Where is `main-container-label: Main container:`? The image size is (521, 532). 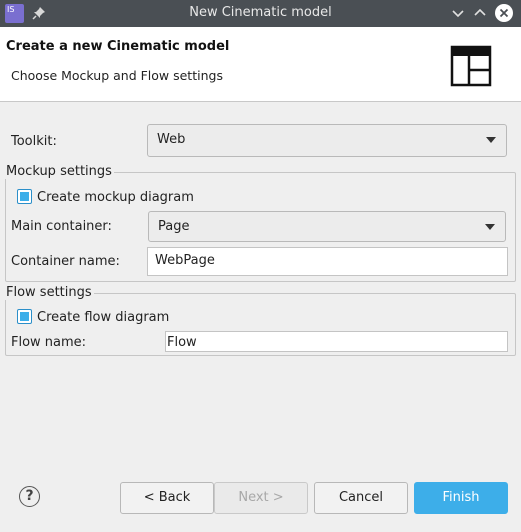
main-container-label: Main container: is located at coordinates (61, 226).